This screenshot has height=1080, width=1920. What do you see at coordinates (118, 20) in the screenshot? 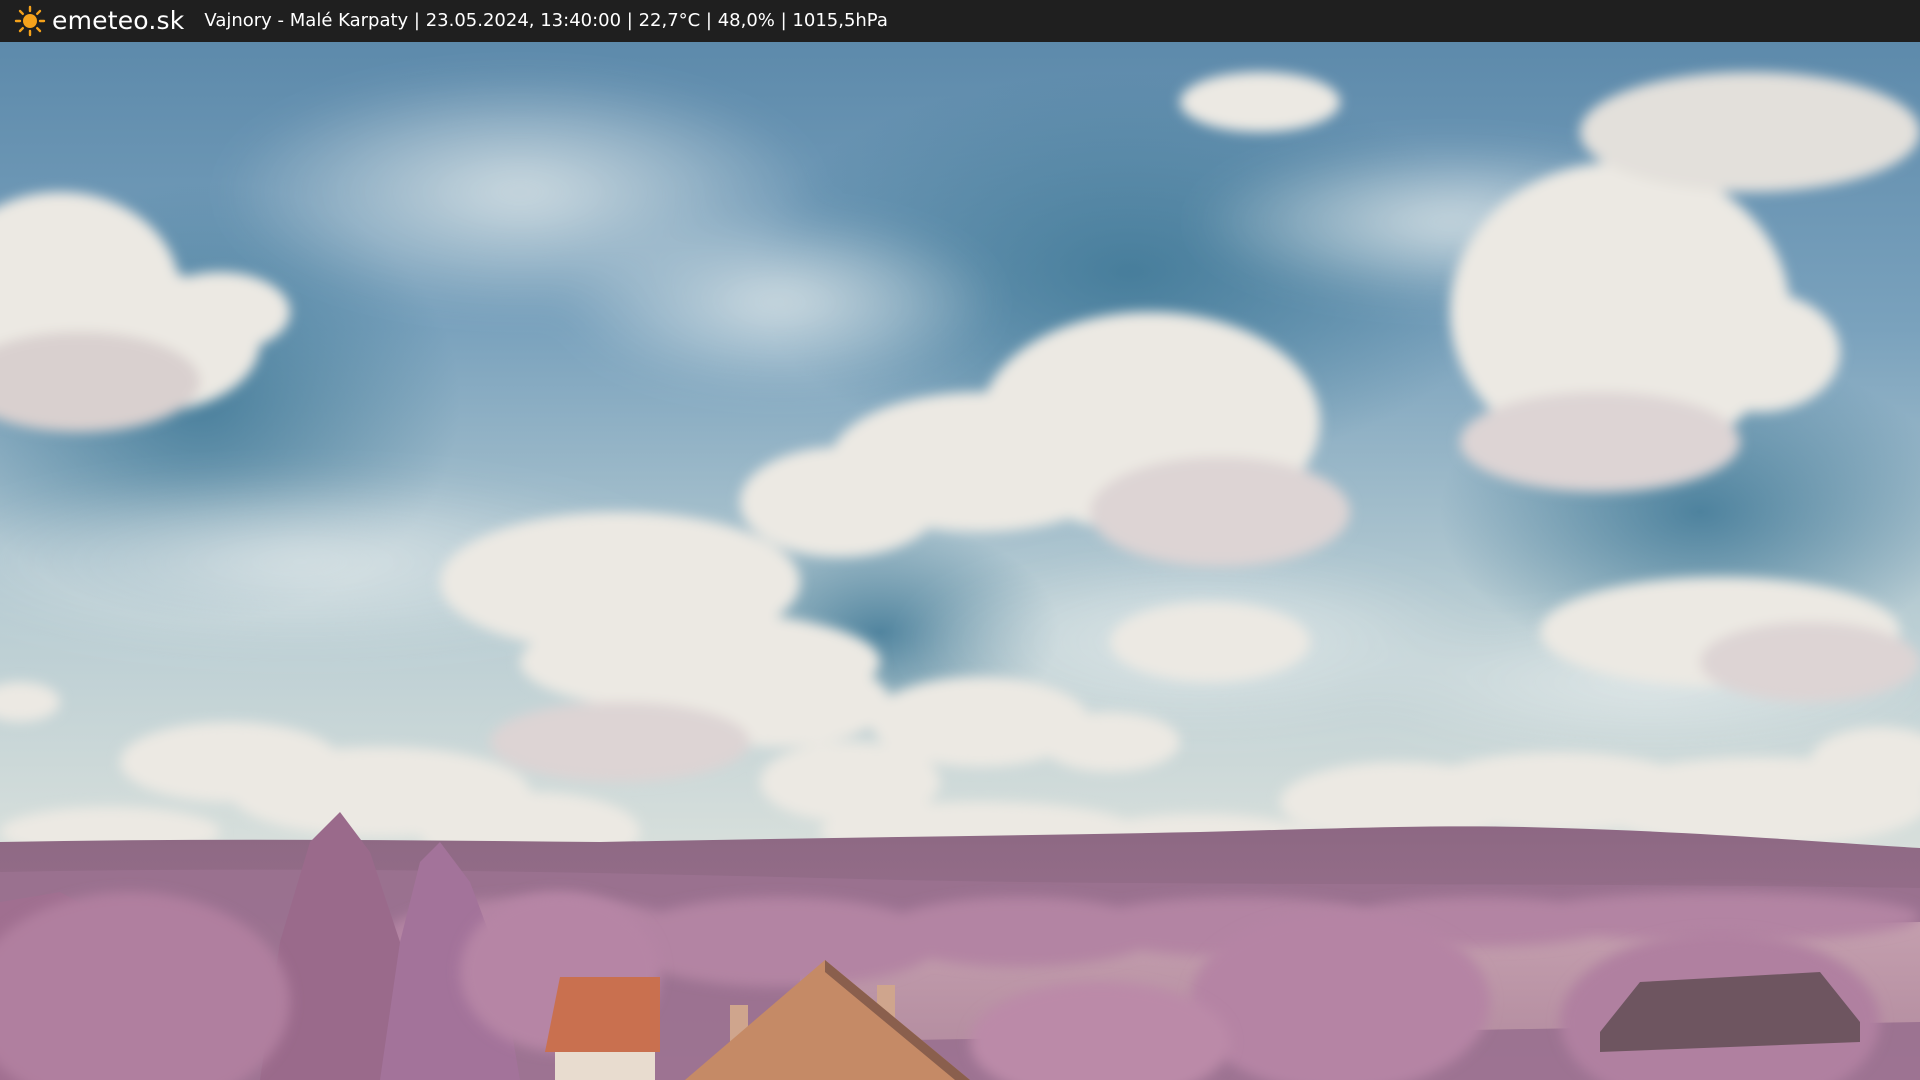
I see `brand-name: emeteo.sk` at bounding box center [118, 20].